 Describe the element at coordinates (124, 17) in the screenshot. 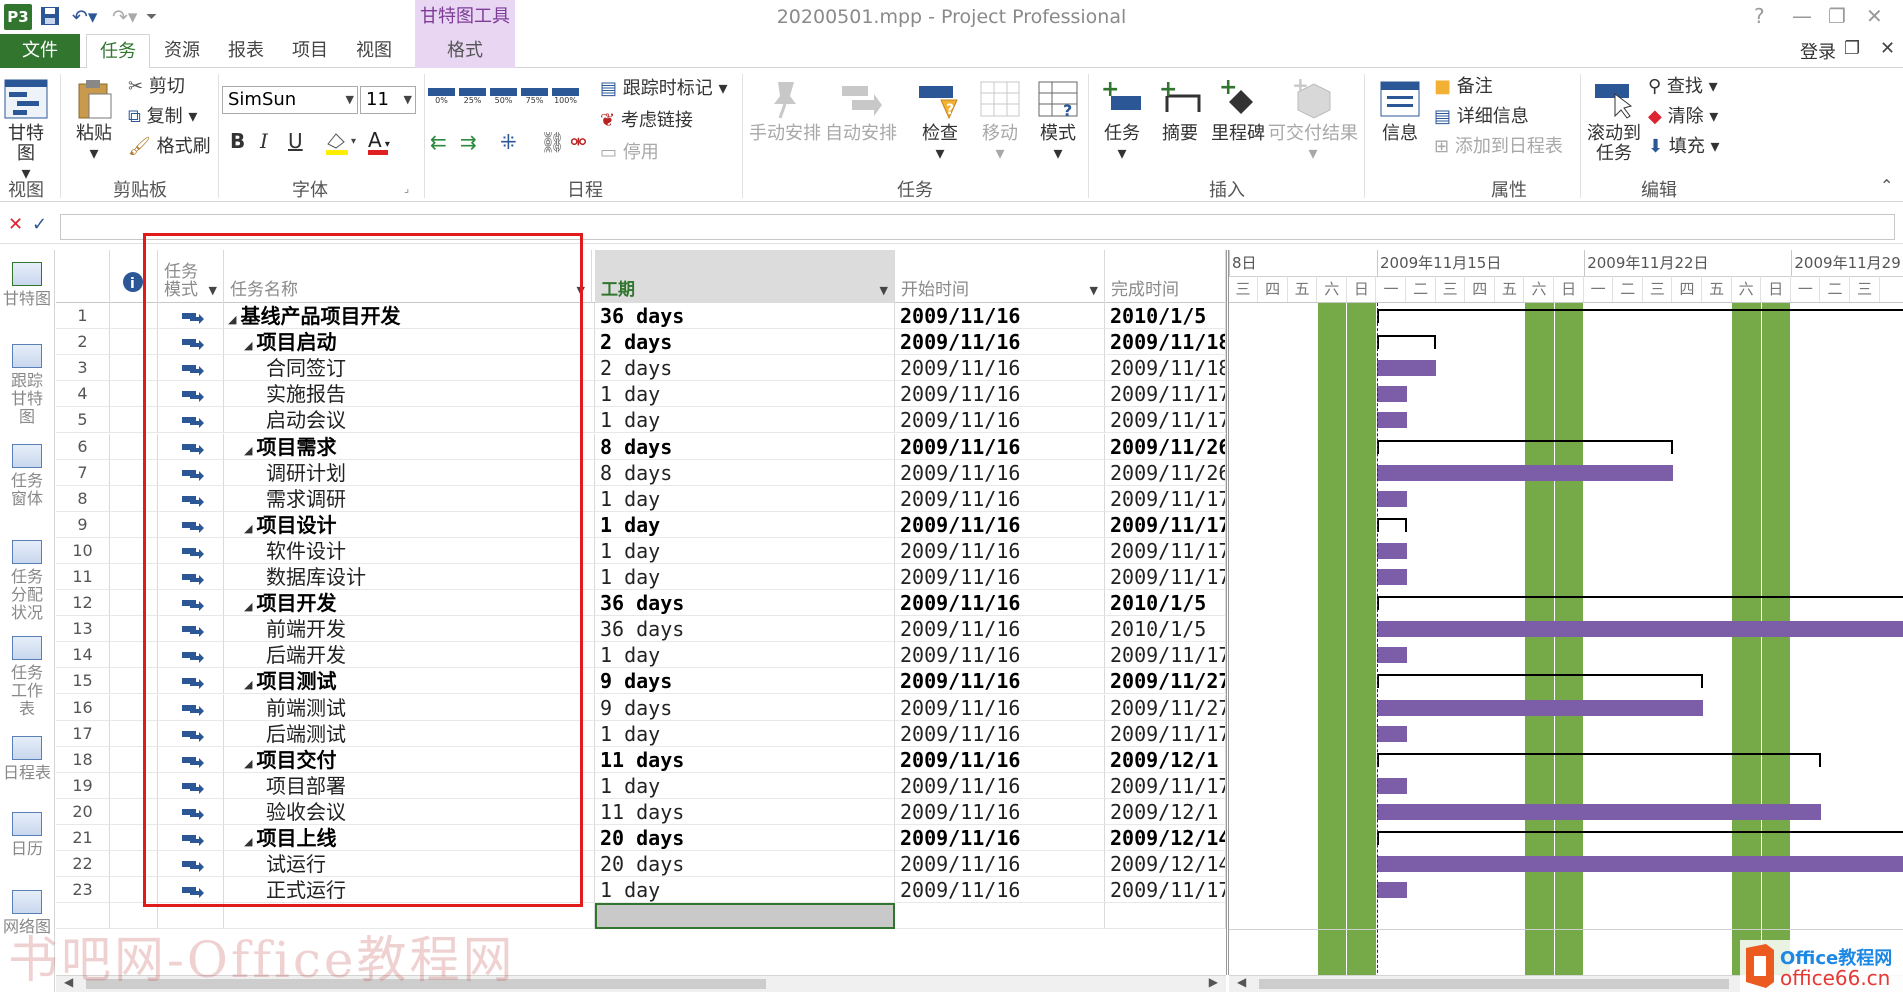

I see `redo-icon: ↷▾` at that location.